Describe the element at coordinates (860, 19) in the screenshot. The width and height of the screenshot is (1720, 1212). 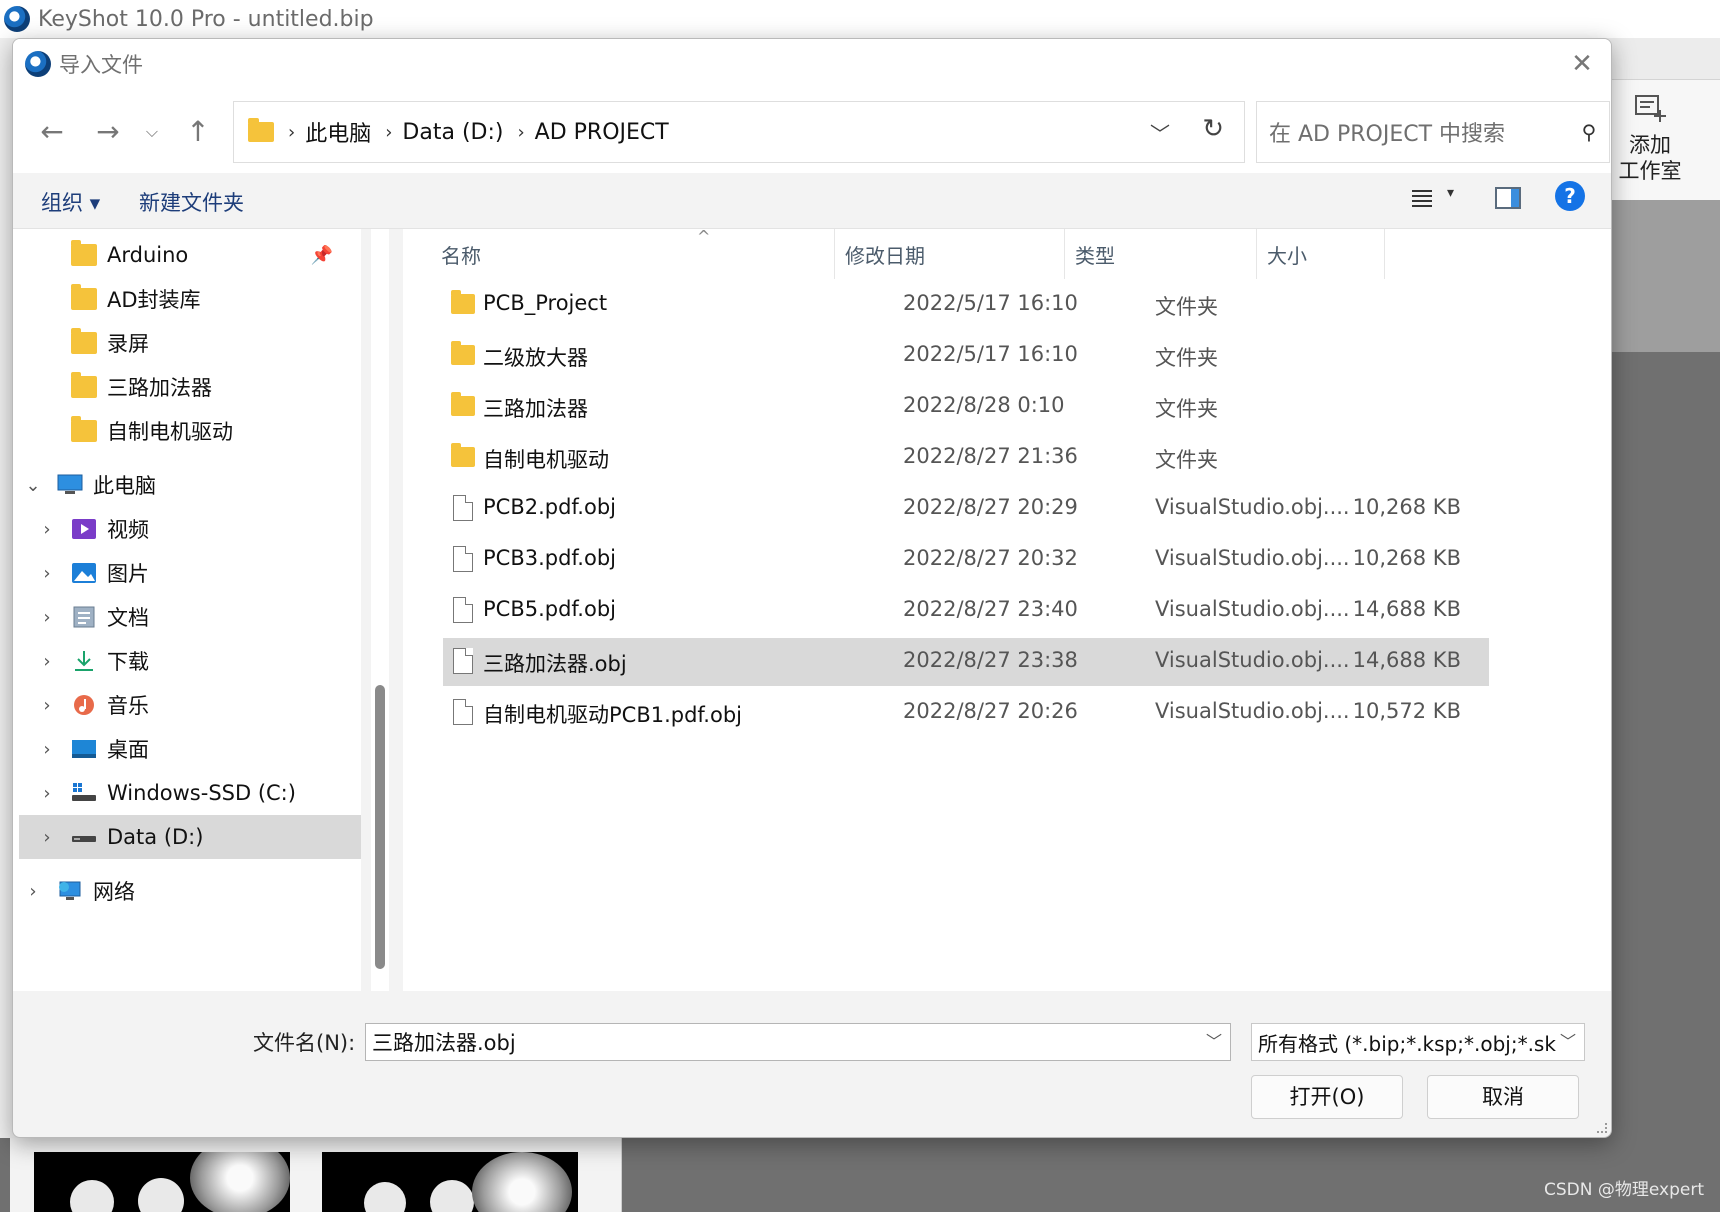
I see `app-titlebar: KeyShot 10.0 Pro - untitled.bip` at that location.